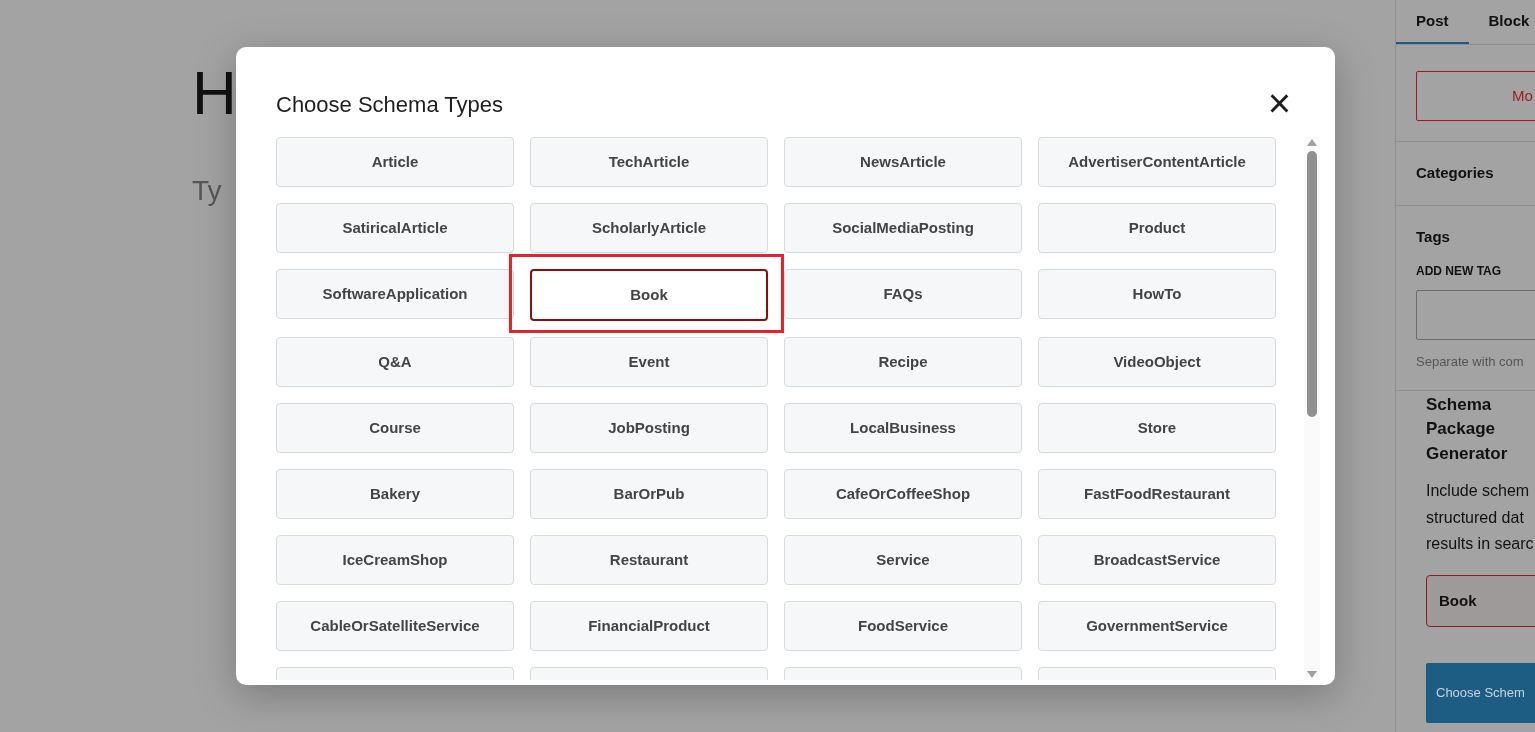 This screenshot has width=1535, height=732. What do you see at coordinates (903, 362) in the screenshot?
I see `schema-option-button: Recipe` at bounding box center [903, 362].